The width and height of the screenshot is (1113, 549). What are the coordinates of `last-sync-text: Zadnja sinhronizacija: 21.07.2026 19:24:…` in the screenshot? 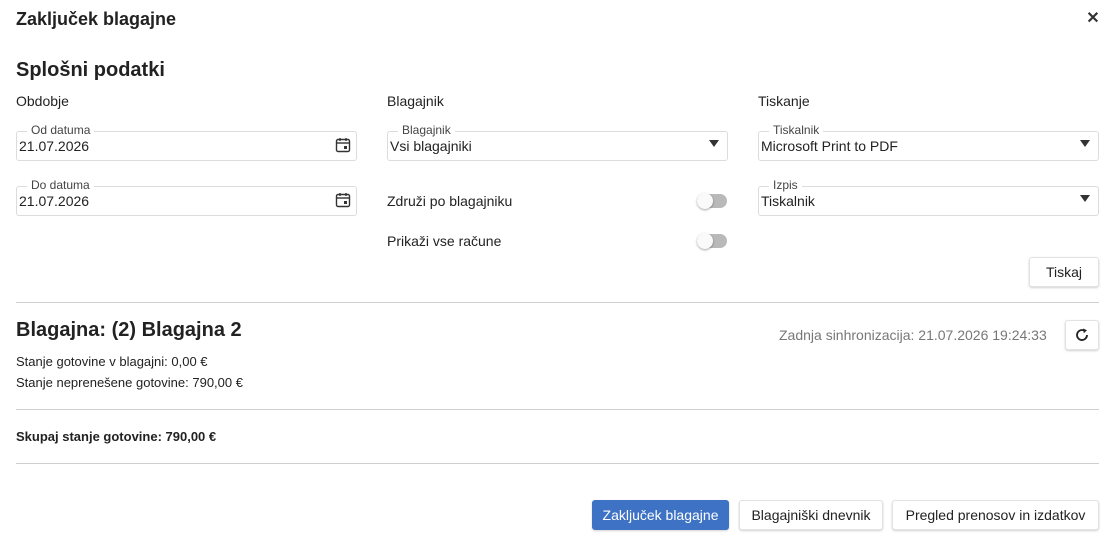 It's located at (913, 335).